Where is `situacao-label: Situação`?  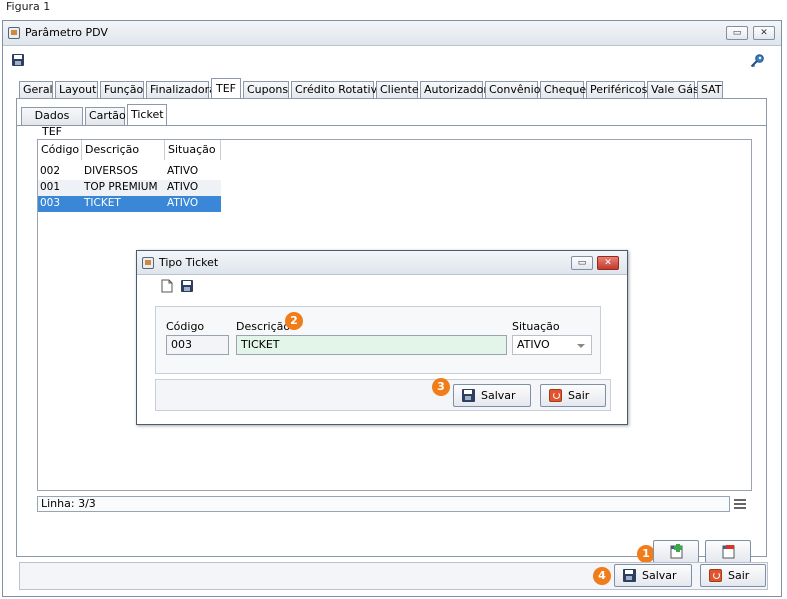
situacao-label: Situação is located at coordinates (536, 326).